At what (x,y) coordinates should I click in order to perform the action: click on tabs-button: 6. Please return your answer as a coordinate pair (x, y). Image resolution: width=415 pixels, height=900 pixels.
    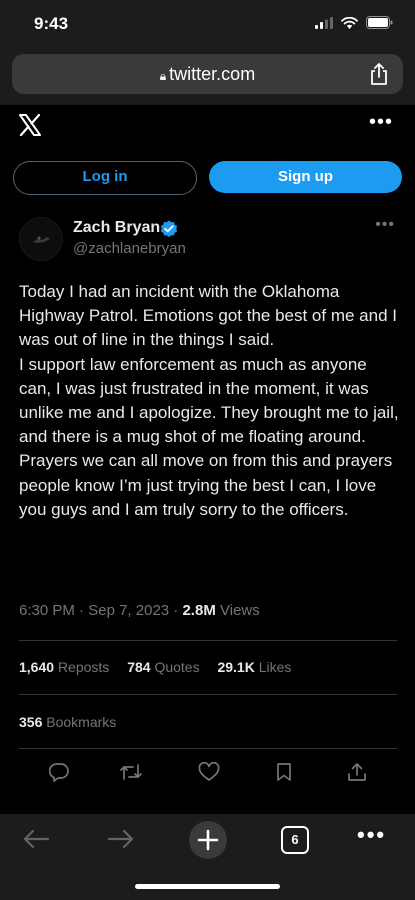
    Looking at the image, I should click on (295, 840).